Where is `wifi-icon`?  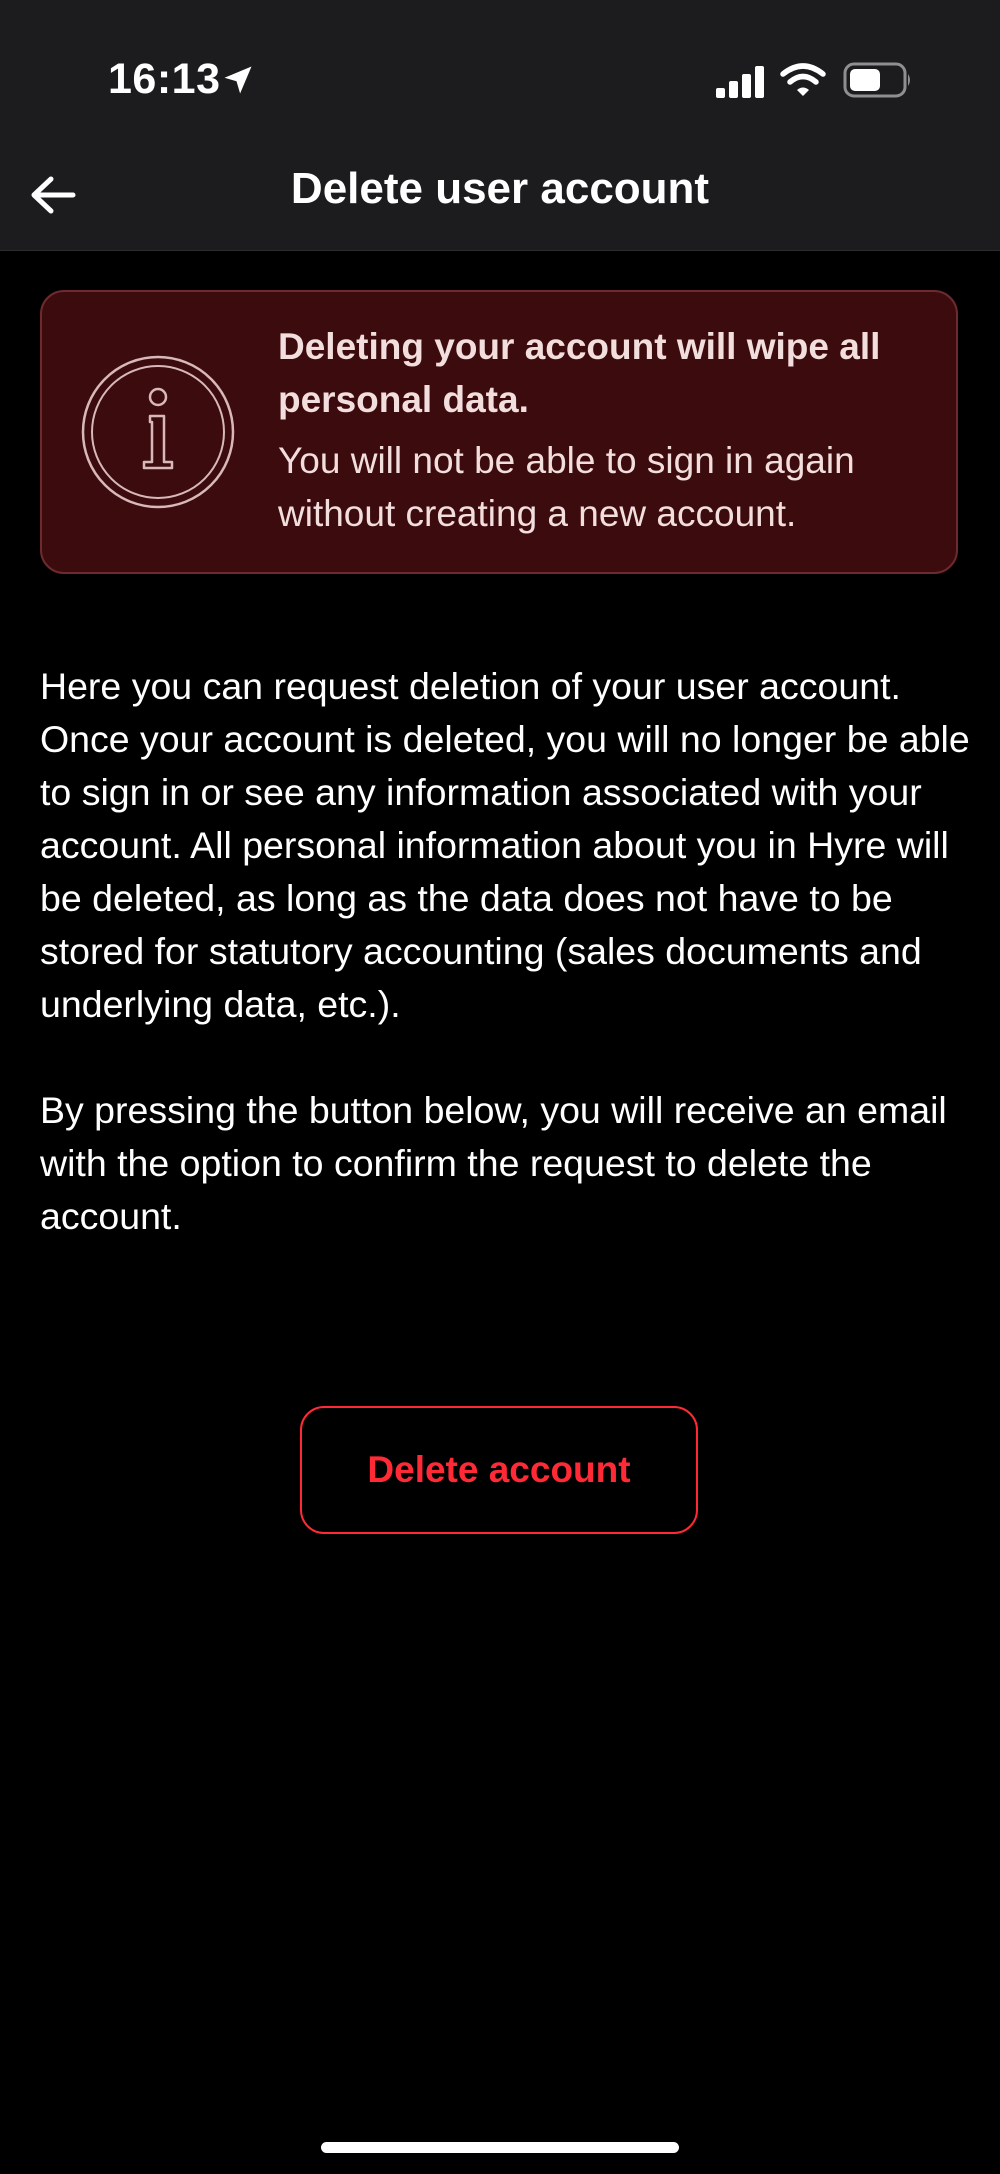
wifi-icon is located at coordinates (803, 79).